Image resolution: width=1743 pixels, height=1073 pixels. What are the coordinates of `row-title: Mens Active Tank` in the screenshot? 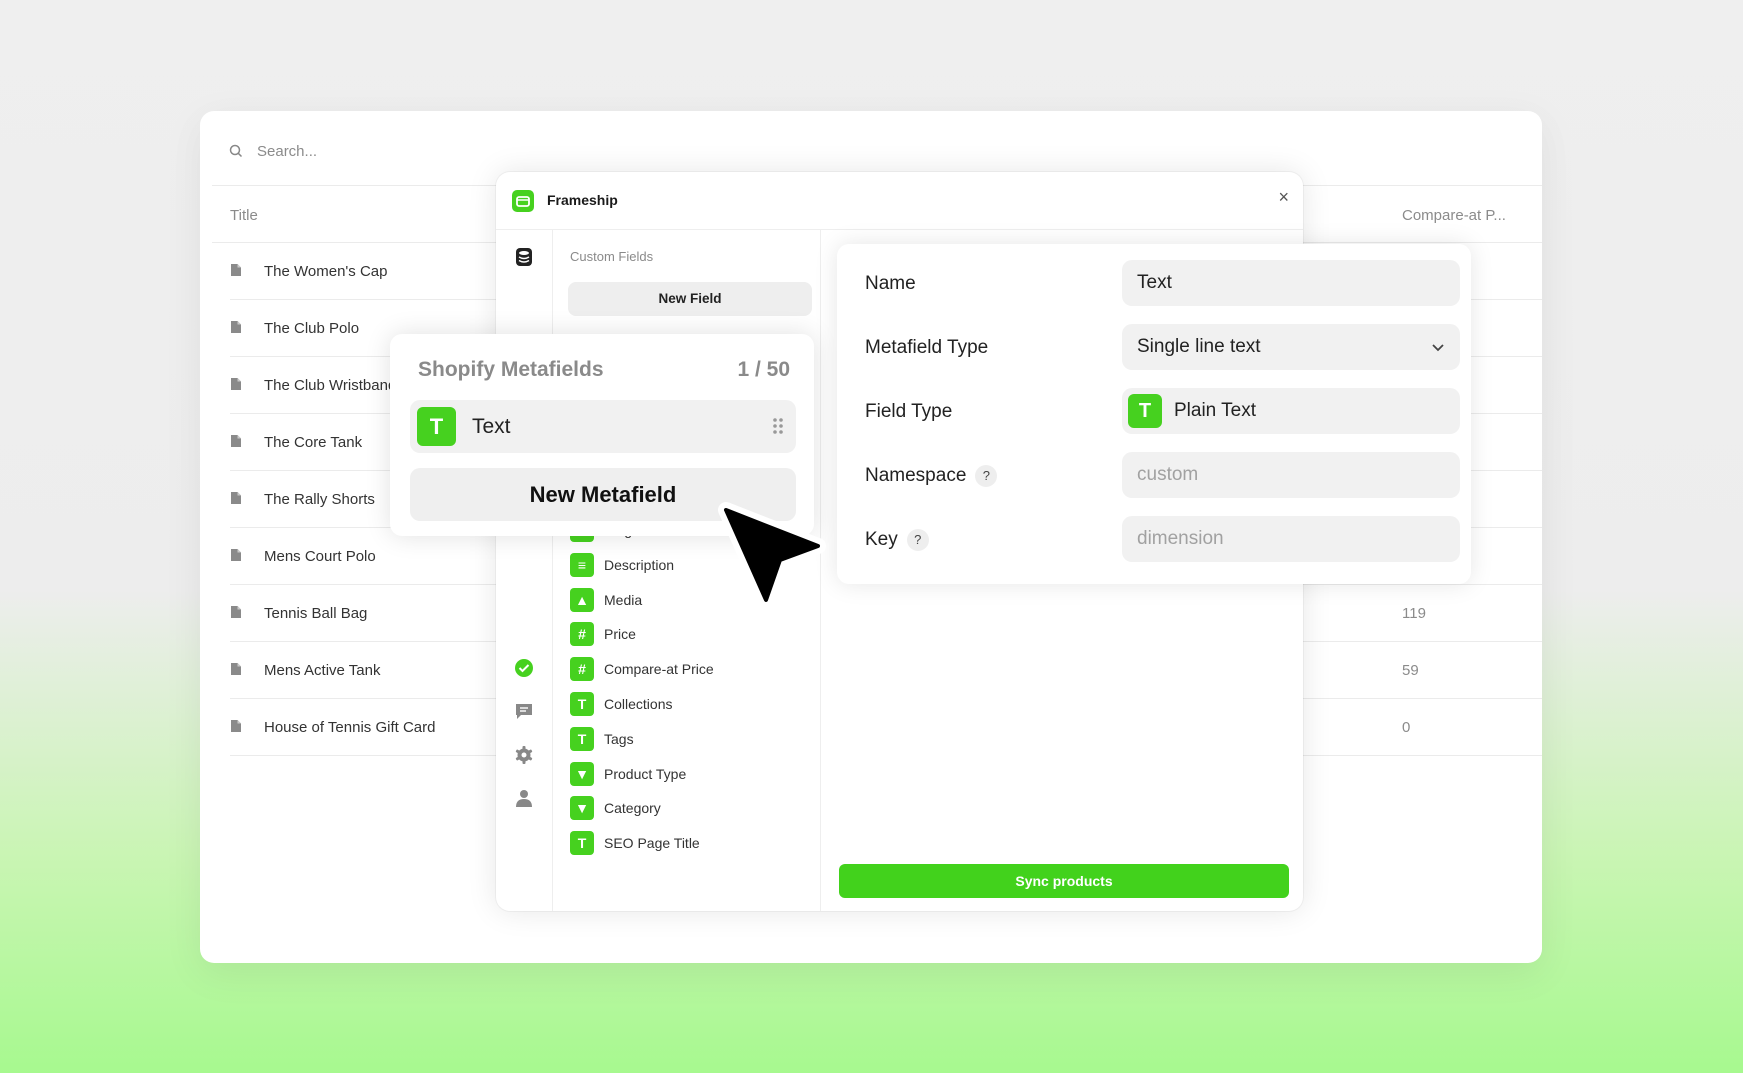 It's located at (322, 670).